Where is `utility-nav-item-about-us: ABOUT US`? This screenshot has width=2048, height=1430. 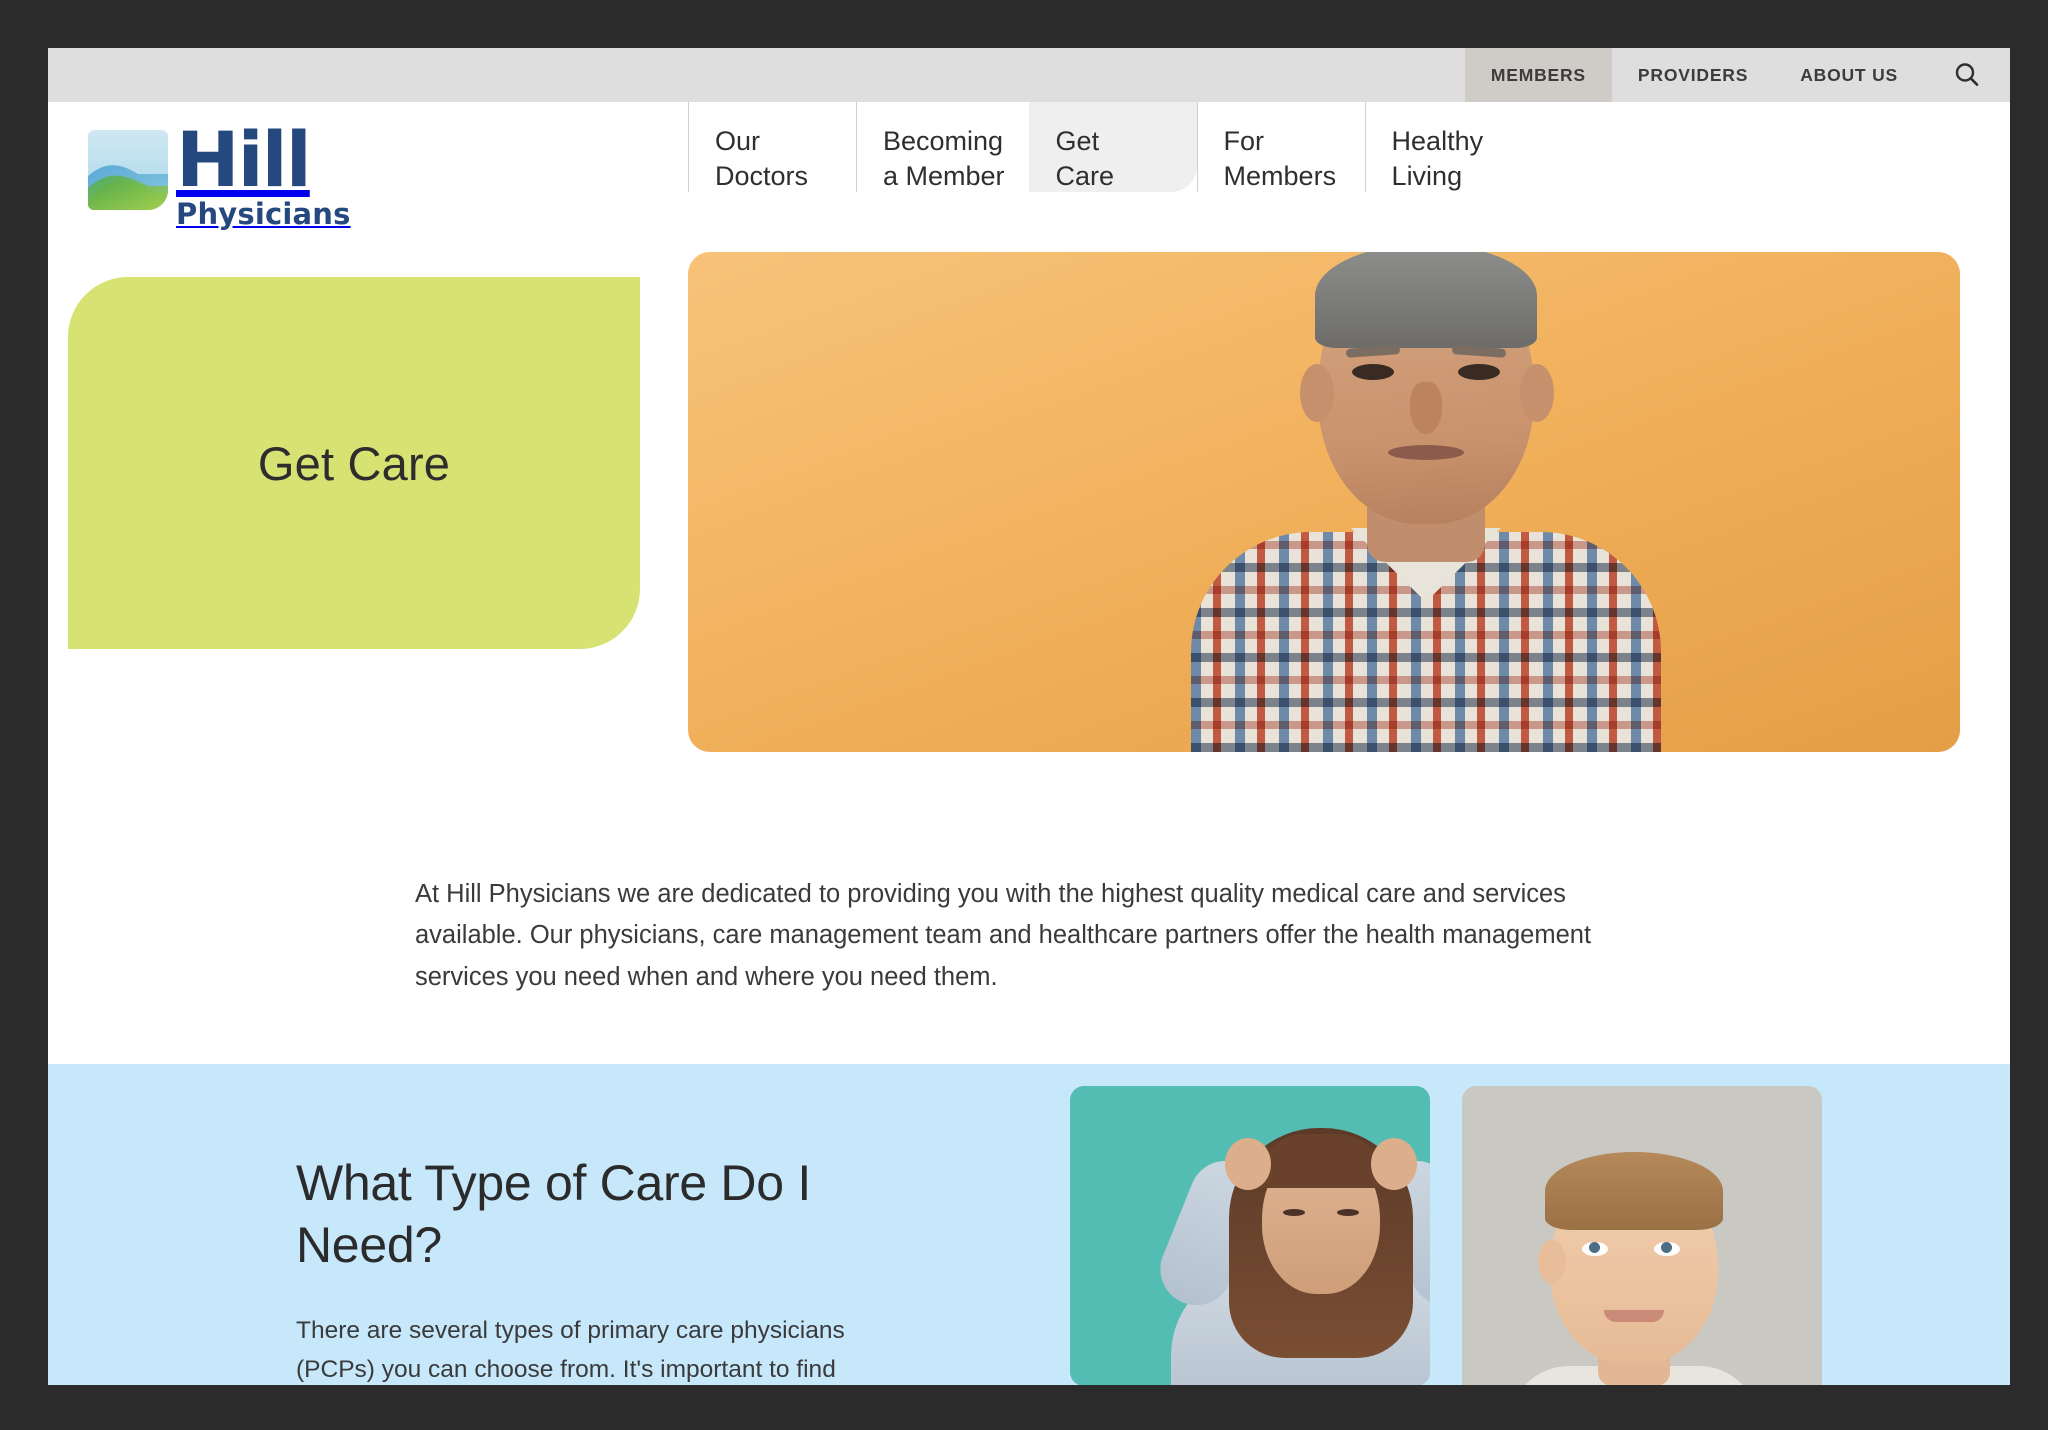
utility-nav-item-about-us: ABOUT US is located at coordinates (1849, 75).